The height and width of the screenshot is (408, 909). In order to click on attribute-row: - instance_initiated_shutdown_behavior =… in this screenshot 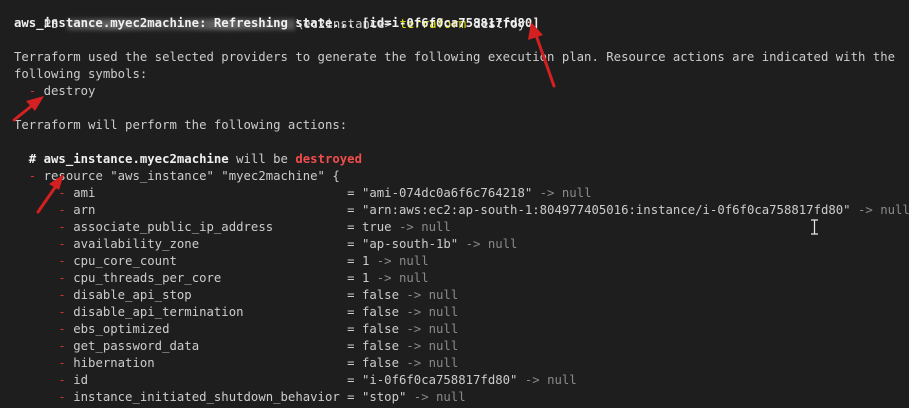, I will do `click(240, 397)`.